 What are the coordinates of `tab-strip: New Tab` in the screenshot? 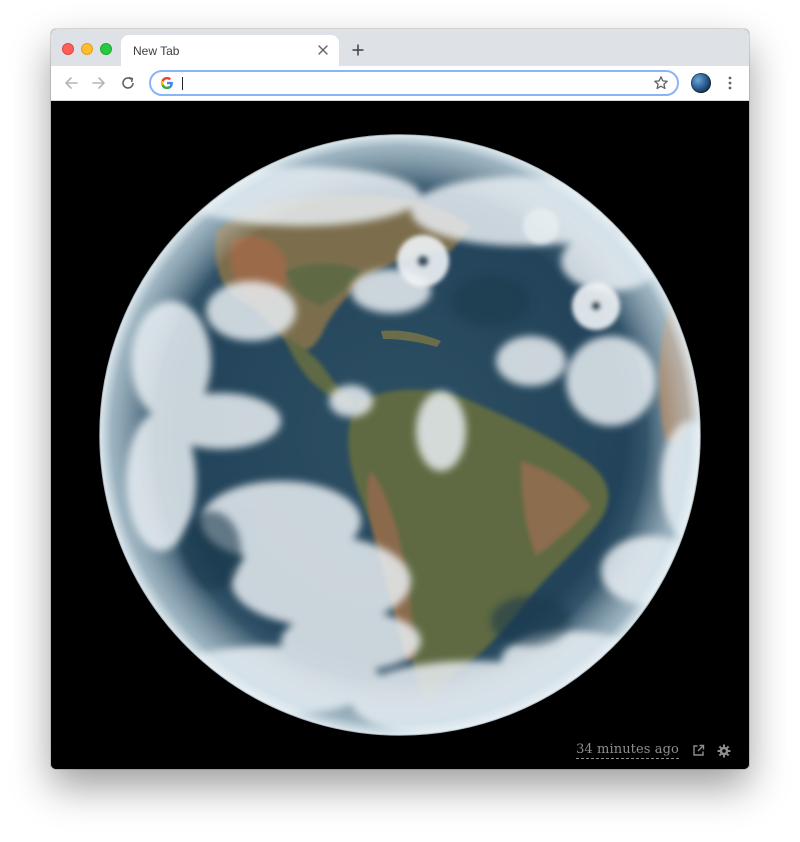 It's located at (400, 47).